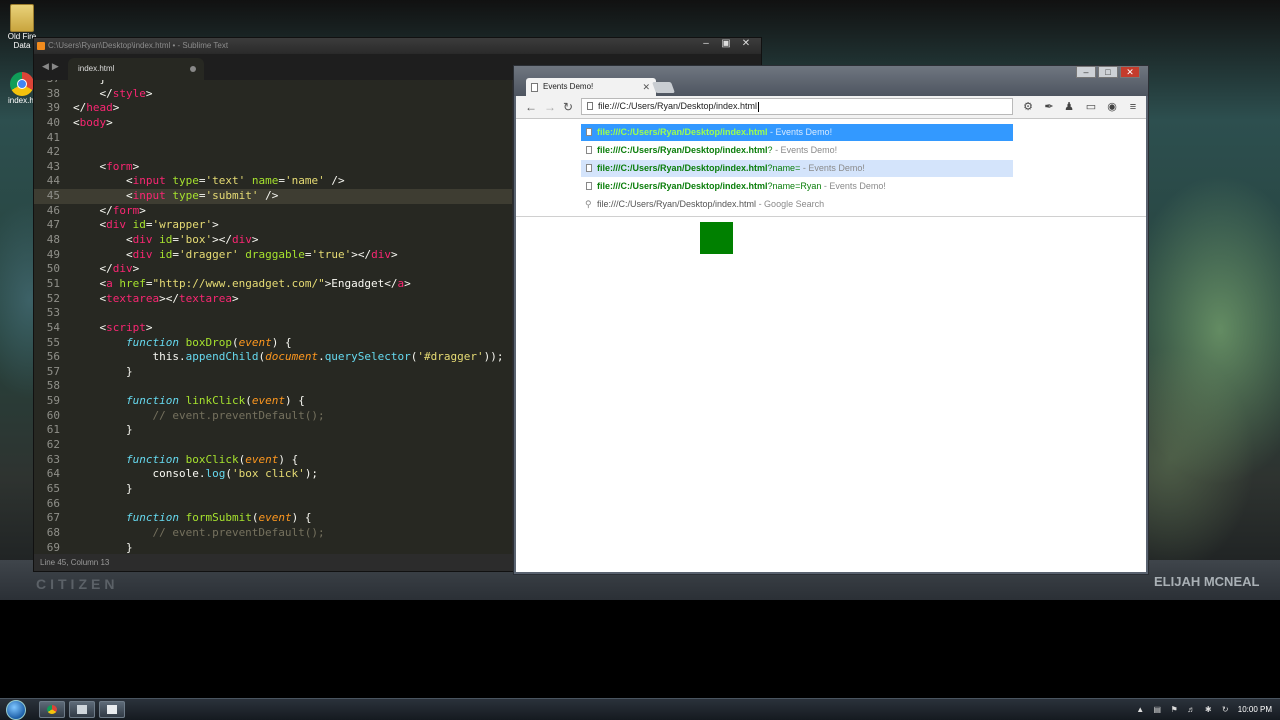  What do you see at coordinates (273, 445) in the screenshot?
I see `code-line: 62` at bounding box center [273, 445].